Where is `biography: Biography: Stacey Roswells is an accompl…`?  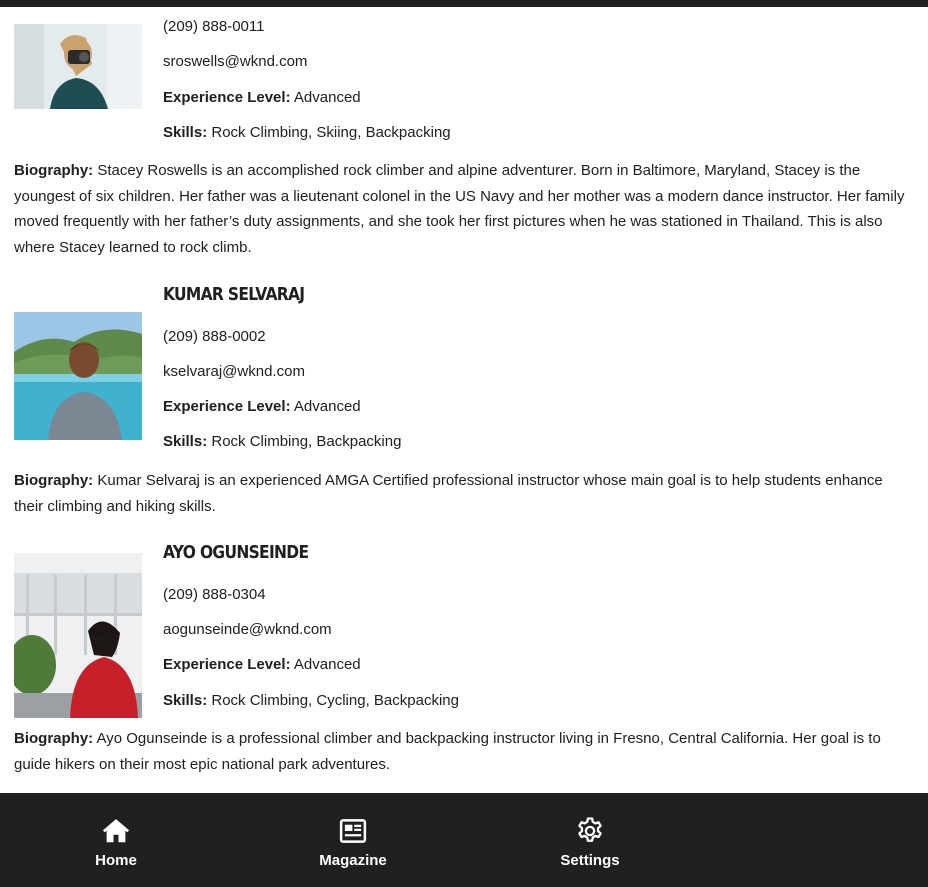
biography: Biography: Stacey Roswells is an accompl… is located at coordinates (464, 209).